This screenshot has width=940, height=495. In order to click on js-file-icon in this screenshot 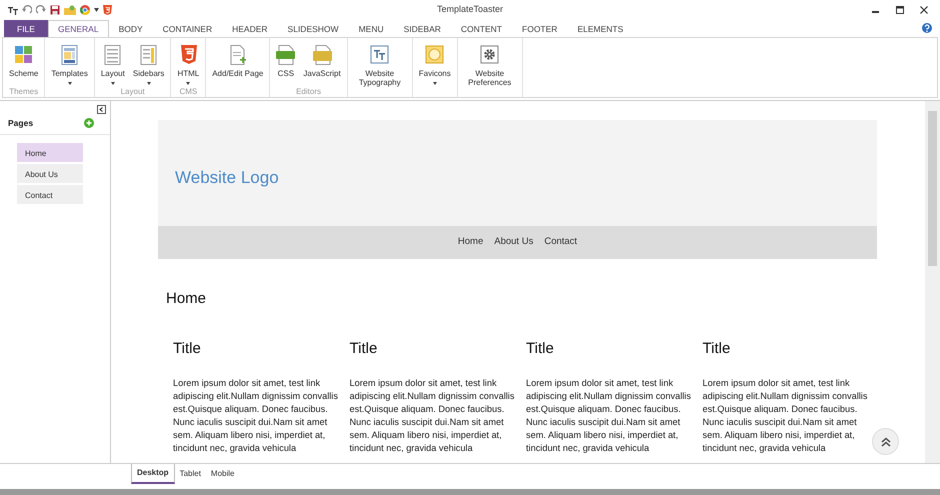, I will do `click(322, 55)`.